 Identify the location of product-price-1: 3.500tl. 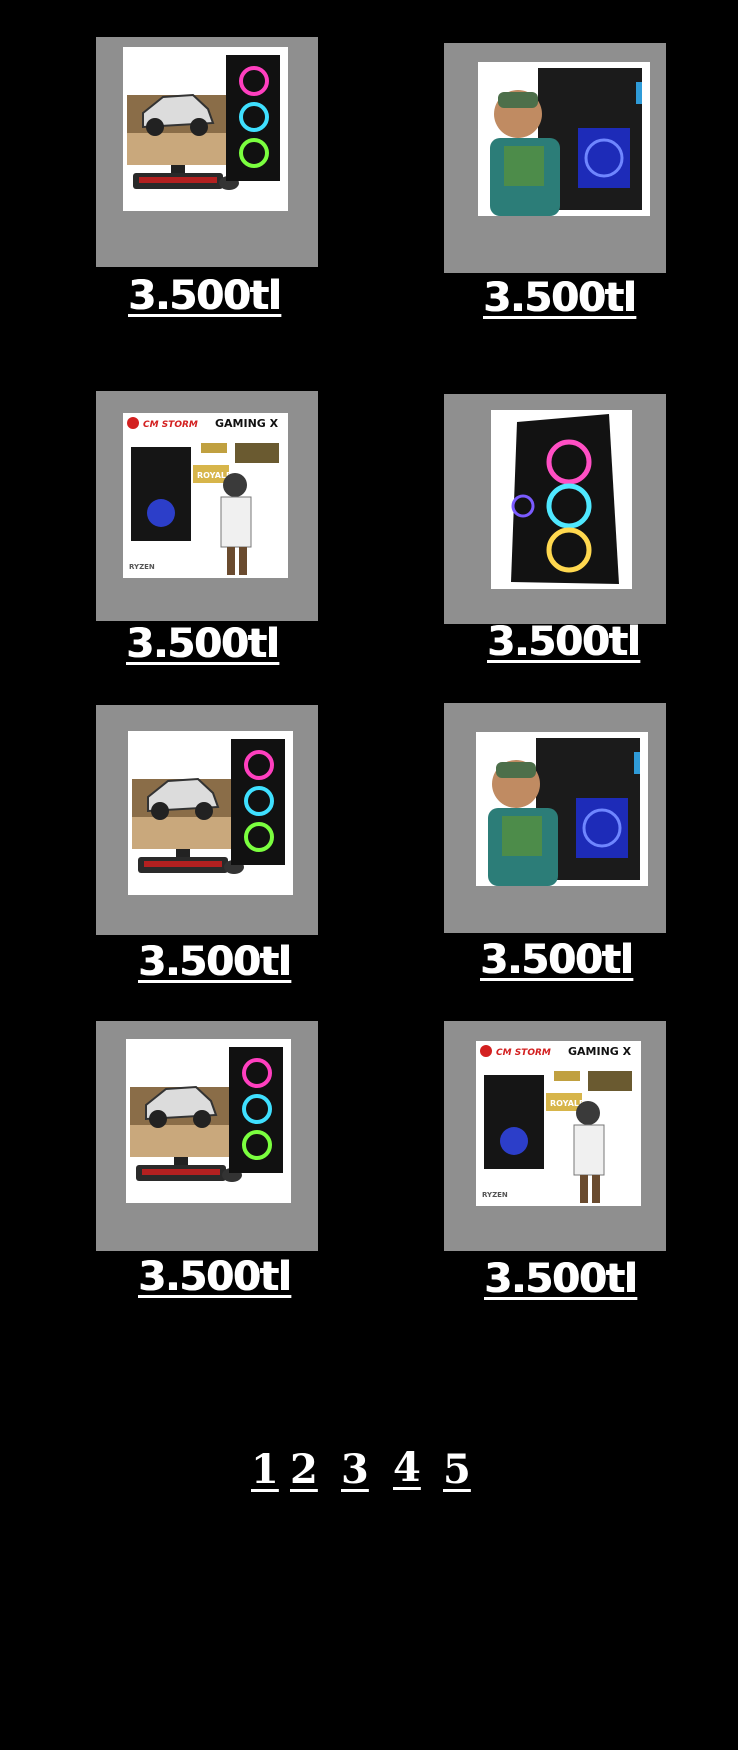
(204, 296).